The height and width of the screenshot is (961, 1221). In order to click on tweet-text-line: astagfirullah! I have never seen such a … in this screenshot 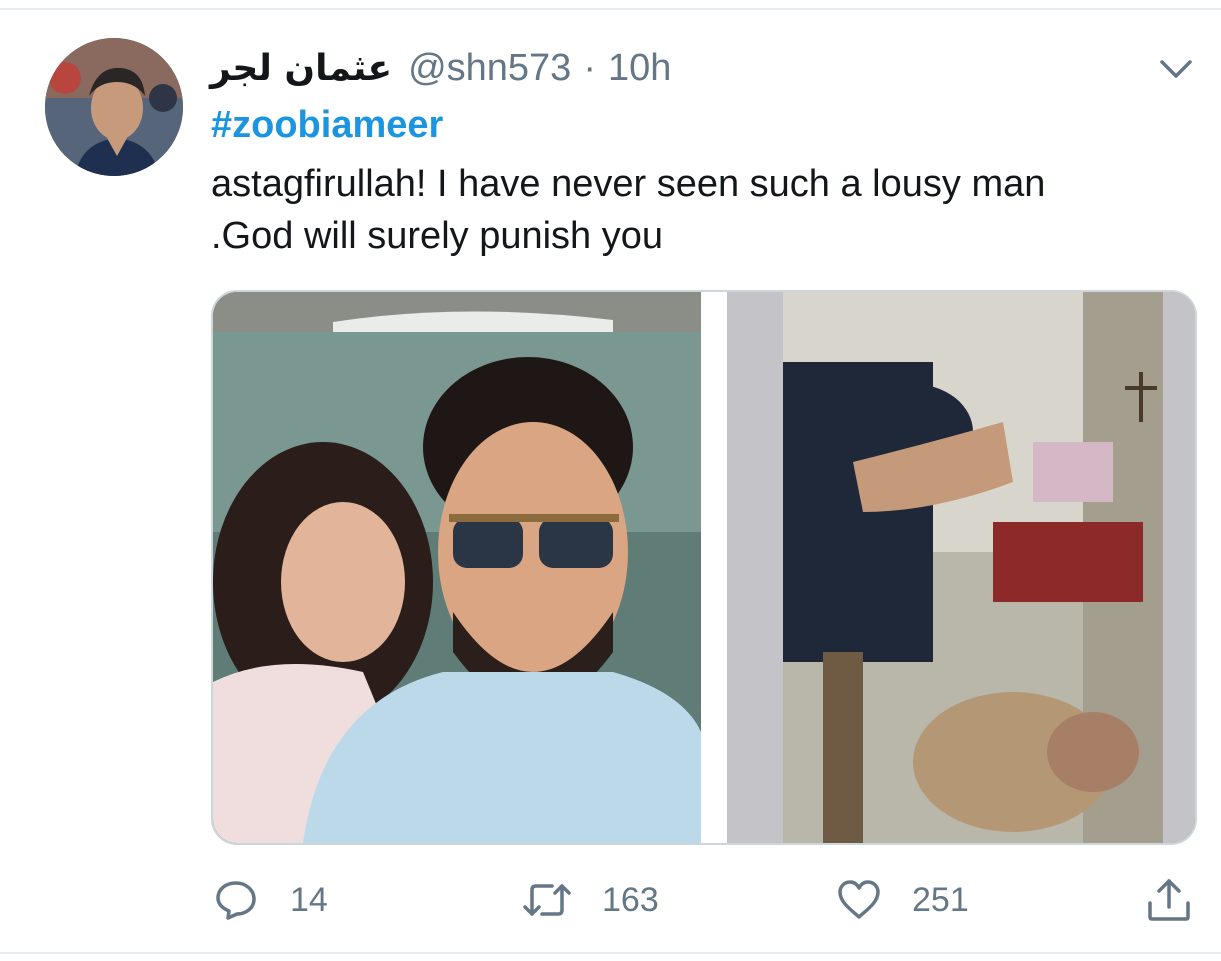, I will do `click(628, 184)`.